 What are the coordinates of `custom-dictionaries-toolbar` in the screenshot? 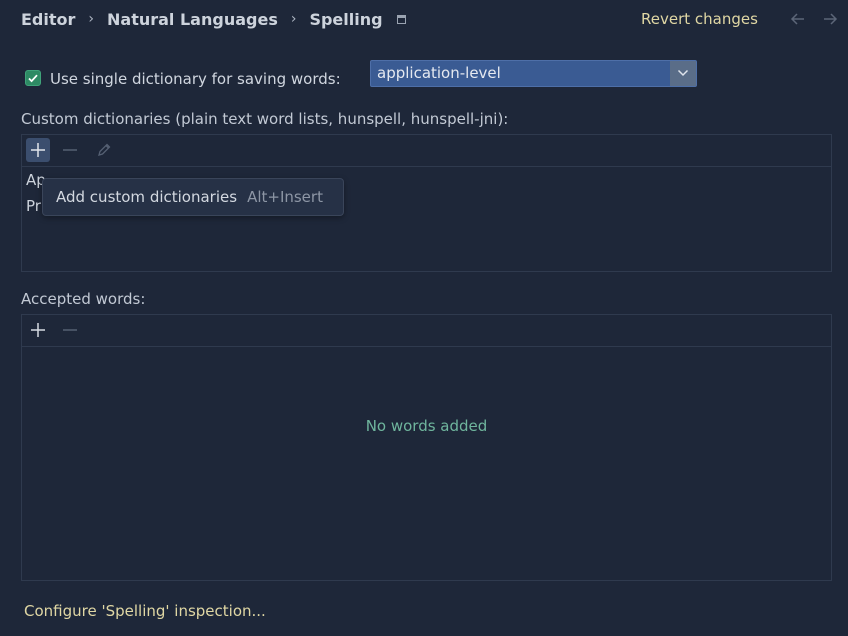 It's located at (426, 151).